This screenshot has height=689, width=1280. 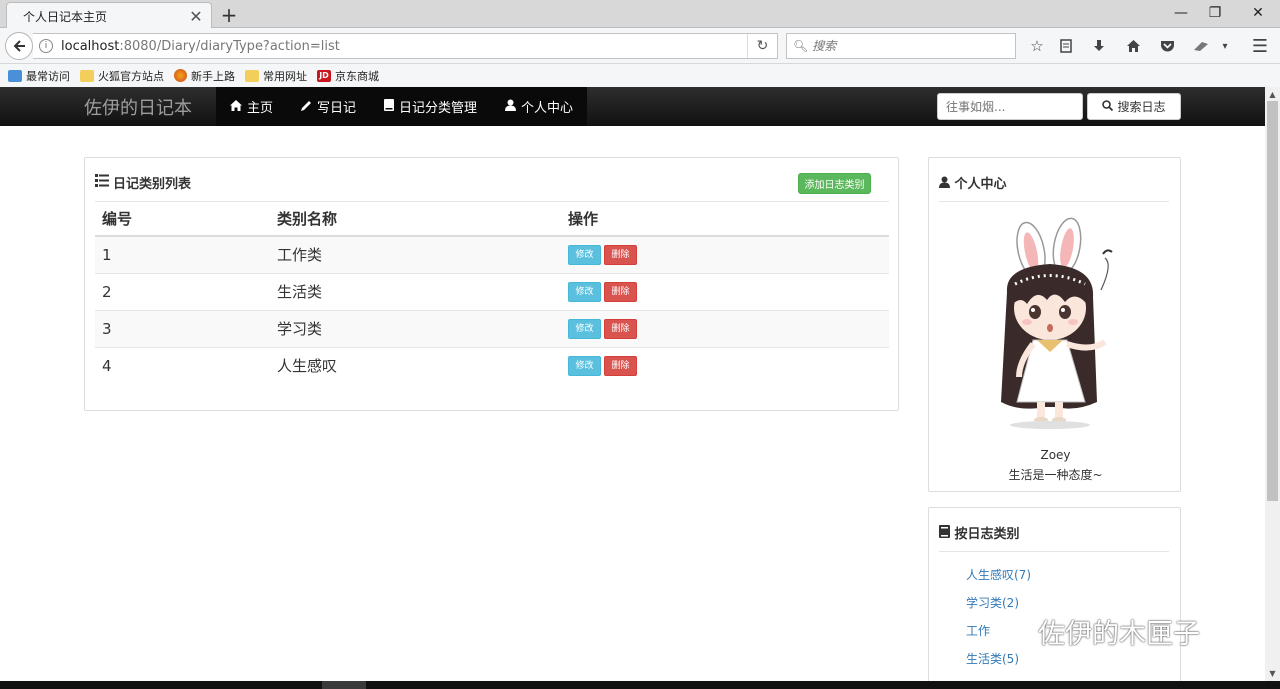 What do you see at coordinates (1099, 46) in the screenshot?
I see `download-icon` at bounding box center [1099, 46].